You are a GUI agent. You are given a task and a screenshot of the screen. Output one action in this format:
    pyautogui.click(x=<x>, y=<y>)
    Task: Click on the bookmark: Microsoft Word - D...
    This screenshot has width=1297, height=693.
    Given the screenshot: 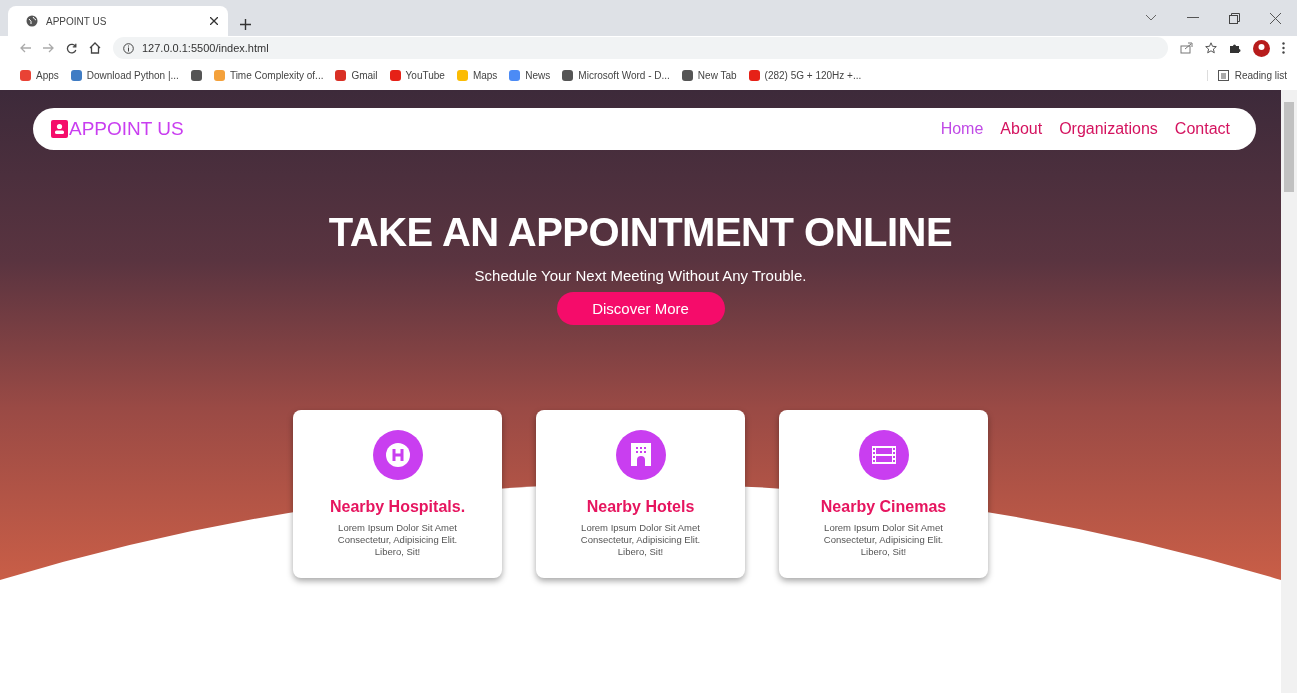 What is the action you would take?
    pyautogui.click(x=616, y=75)
    